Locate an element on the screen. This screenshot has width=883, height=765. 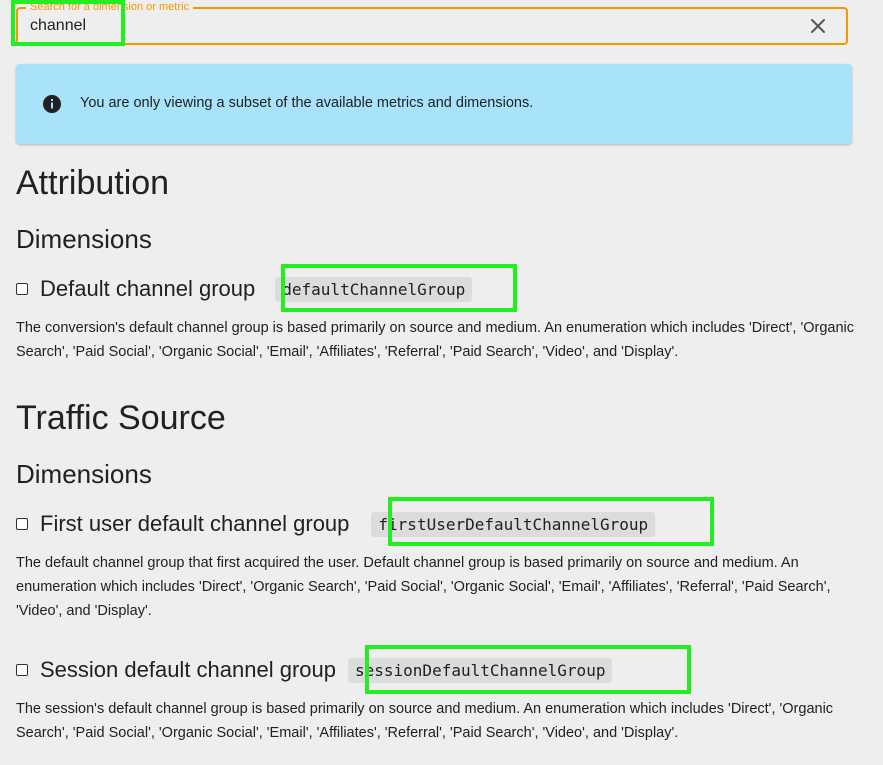
search-field: Search for a dimension or metric is located at coordinates (432, 22).